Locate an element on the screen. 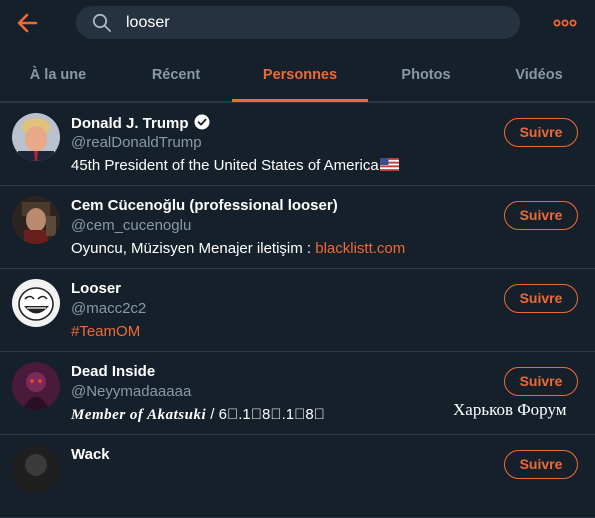 The width and height of the screenshot is (595, 518). user-name: Dead Inside is located at coordinates (113, 371).